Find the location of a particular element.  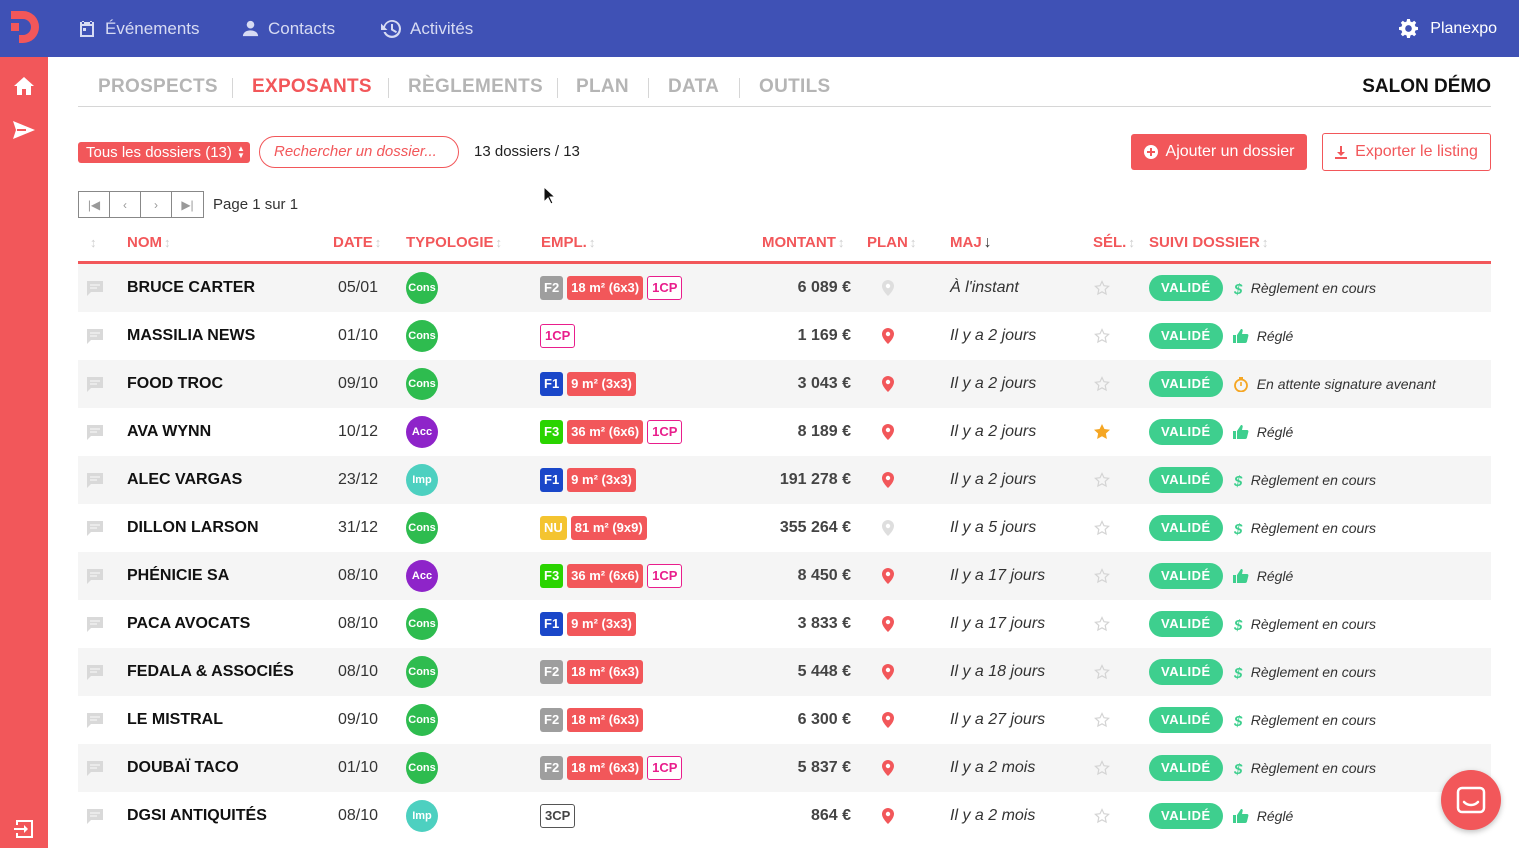

exhibitor-name: AVA WYNN is located at coordinates (169, 432).